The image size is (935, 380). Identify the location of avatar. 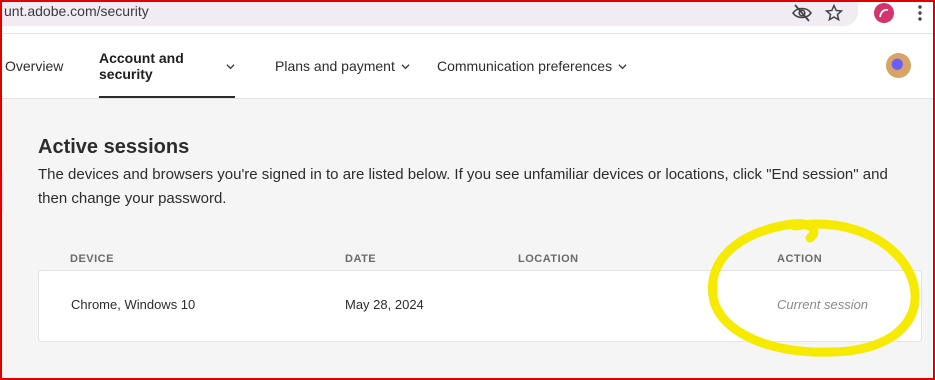
(898, 65).